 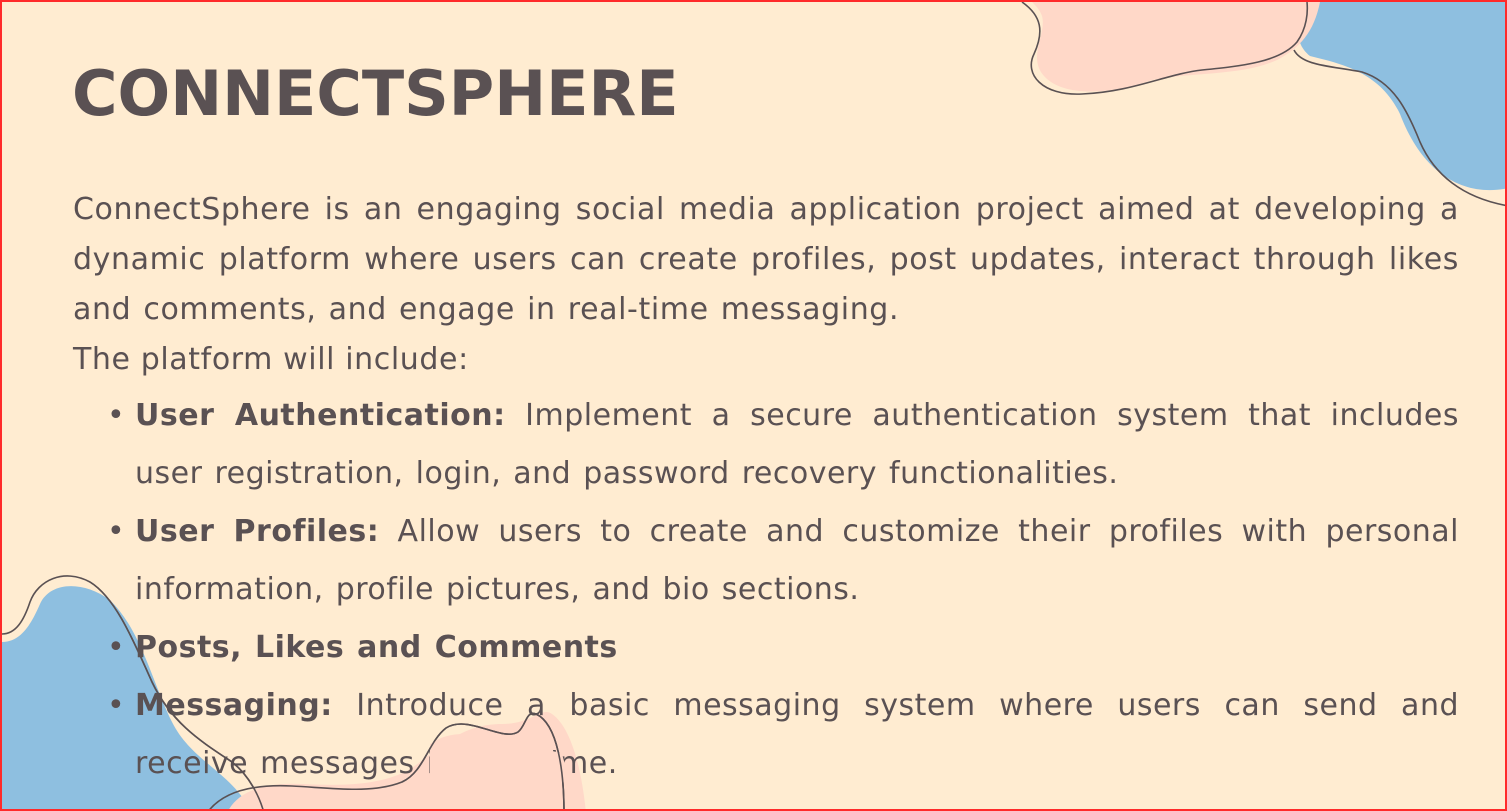 I want to click on features-lead: The platform will include:, so click(x=271, y=359).